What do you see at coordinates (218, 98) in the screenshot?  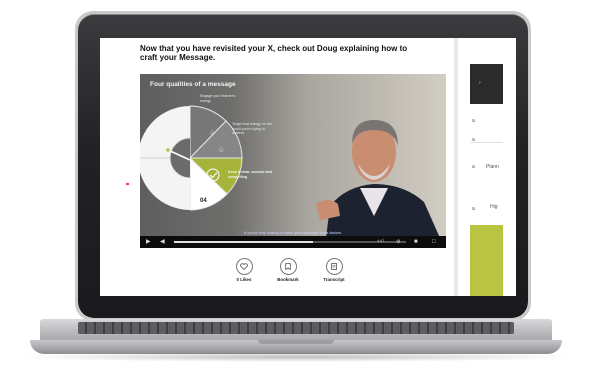 I see `step-1-text: Engage your listener's energy` at bounding box center [218, 98].